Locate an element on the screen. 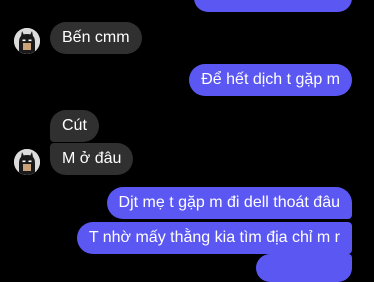 The width and height of the screenshot is (374, 282). incoming-message-bubble: M ở đâu is located at coordinates (92, 159).